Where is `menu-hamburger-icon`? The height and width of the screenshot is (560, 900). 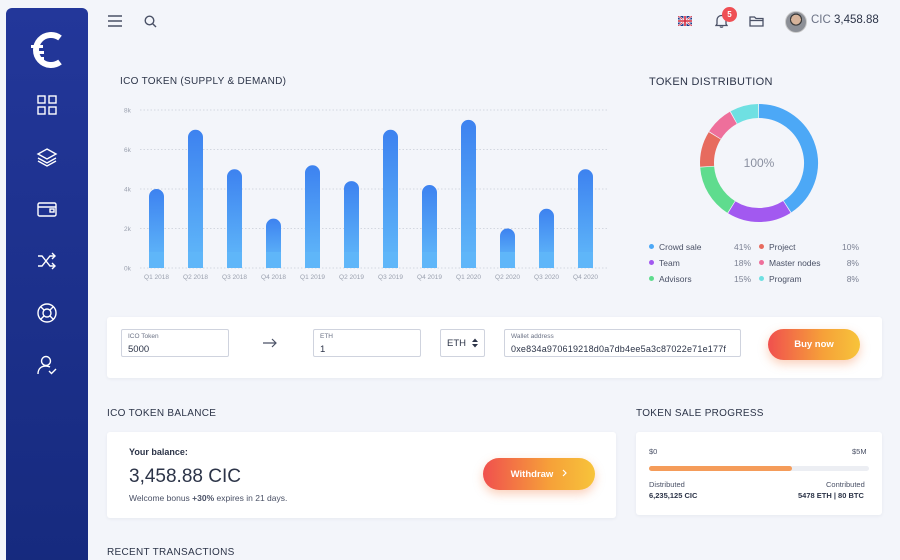 menu-hamburger-icon is located at coordinates (115, 21).